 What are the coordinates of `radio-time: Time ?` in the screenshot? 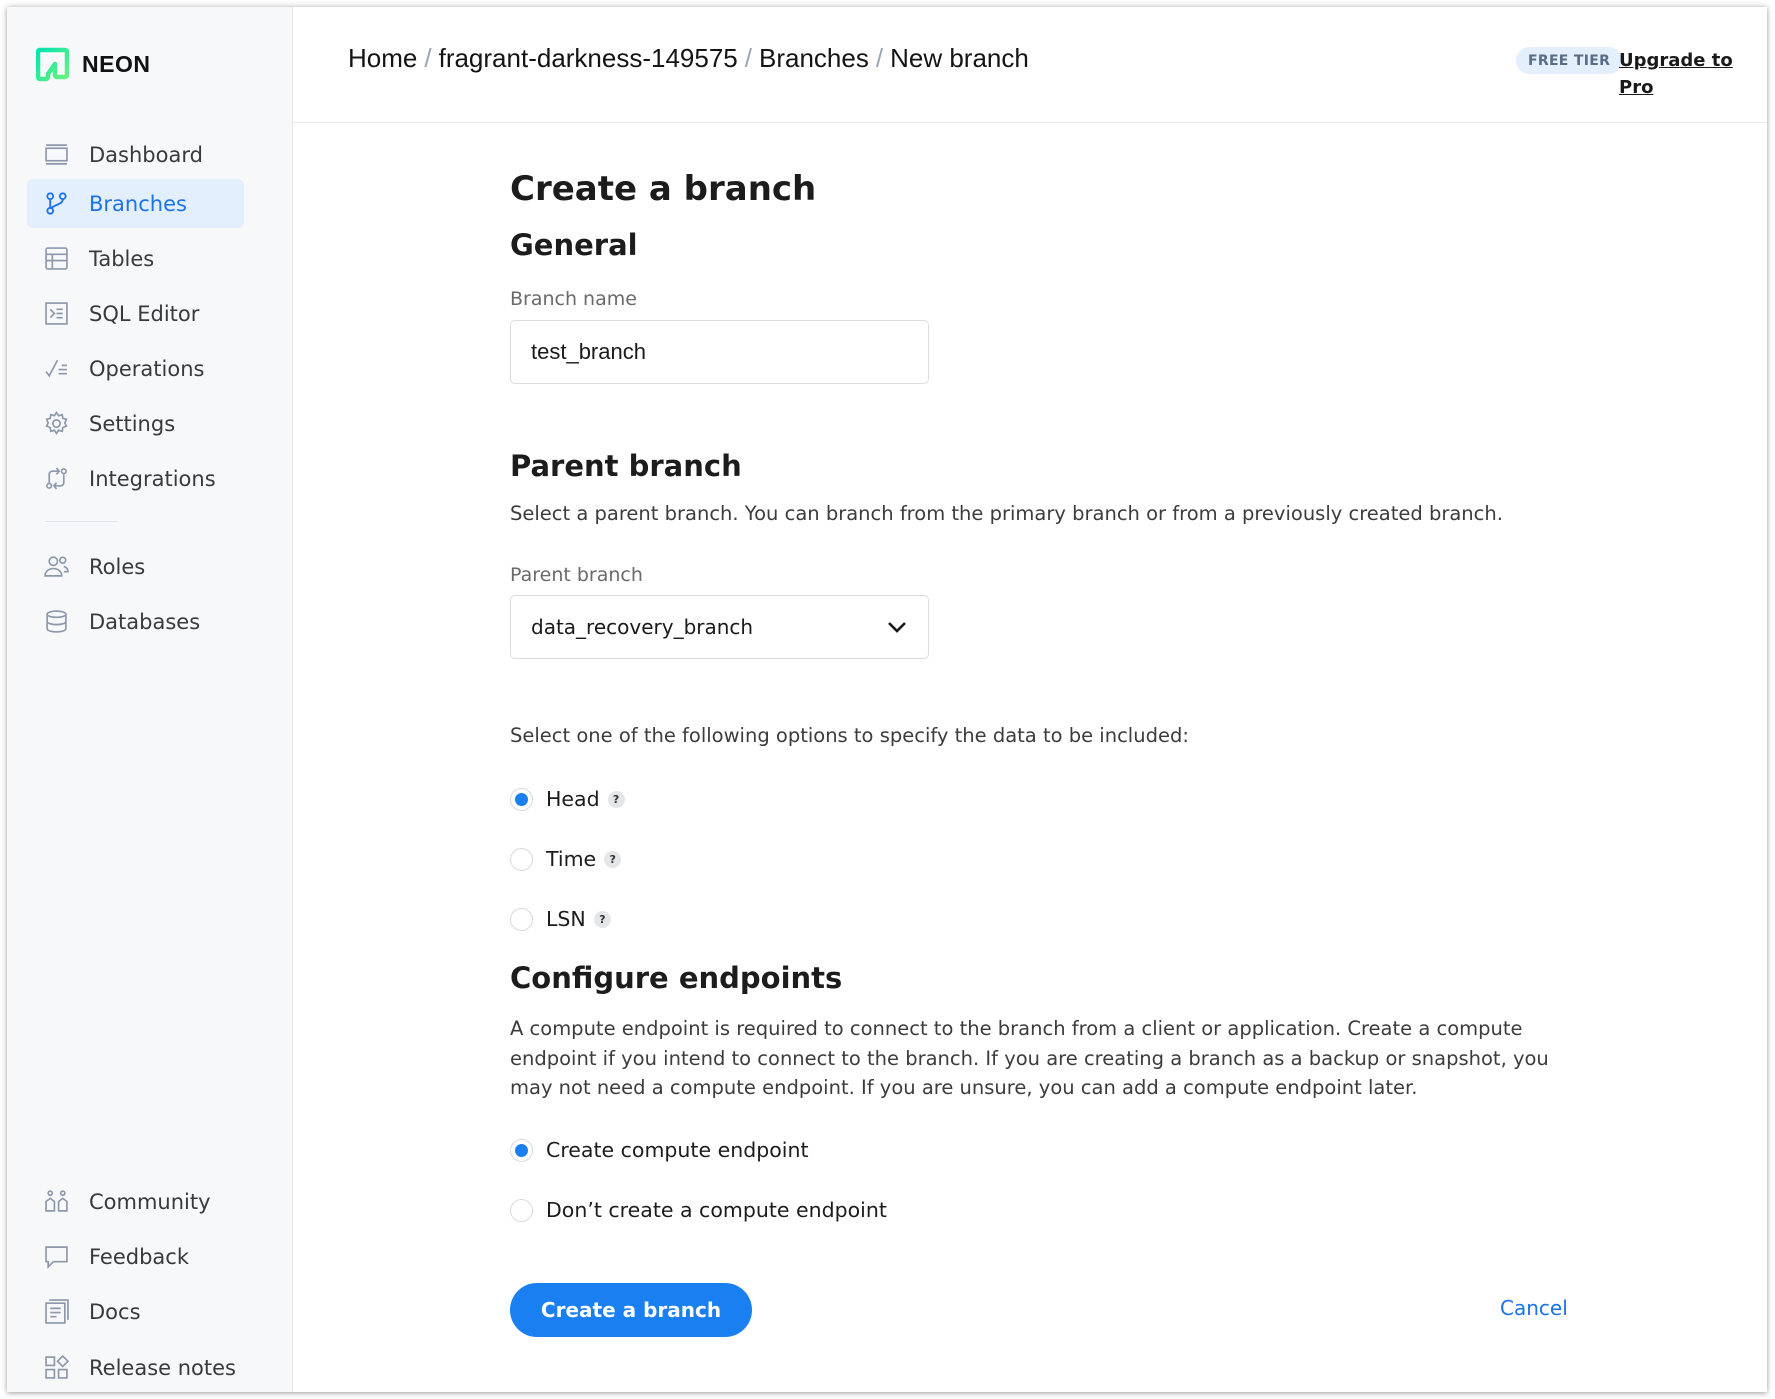 It's located at (566, 859).